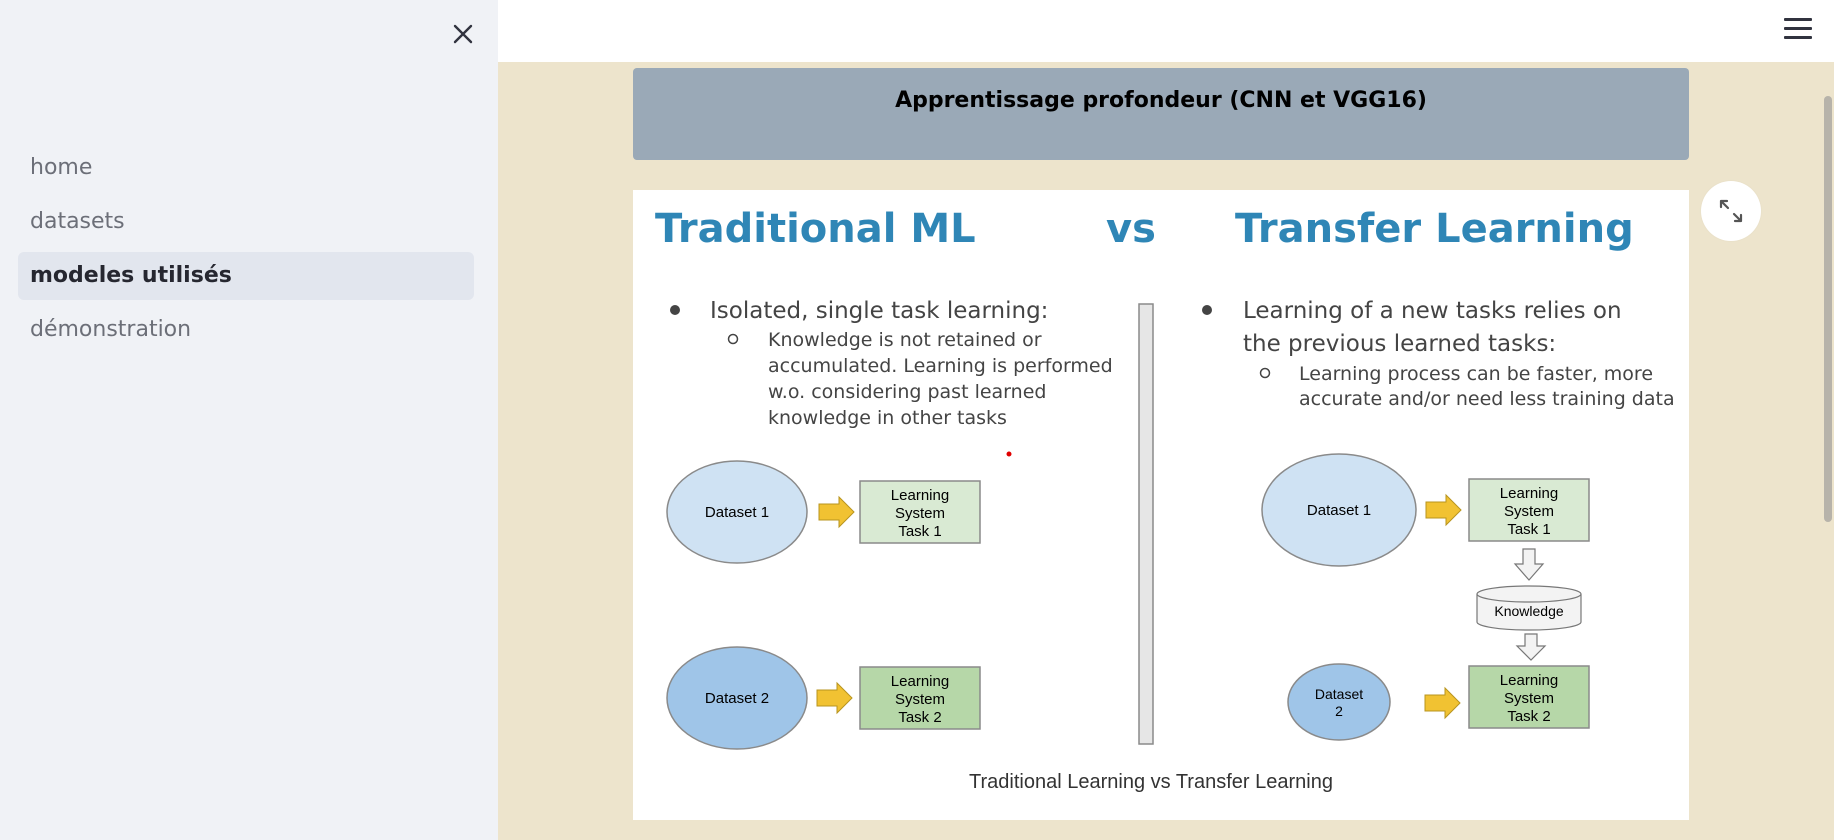 This screenshot has height=840, width=1834. I want to click on fullscreen-expand-icon, so click(1731, 211).